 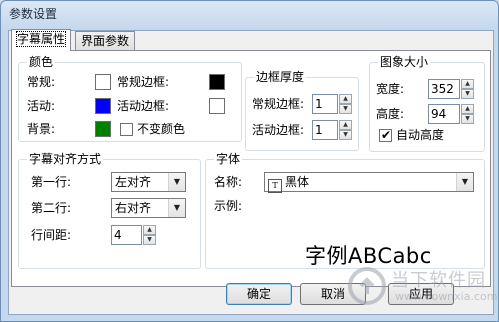 What do you see at coordinates (369, 182) in the screenshot?
I see `font-name-select: T 黑体 ▼` at bounding box center [369, 182].